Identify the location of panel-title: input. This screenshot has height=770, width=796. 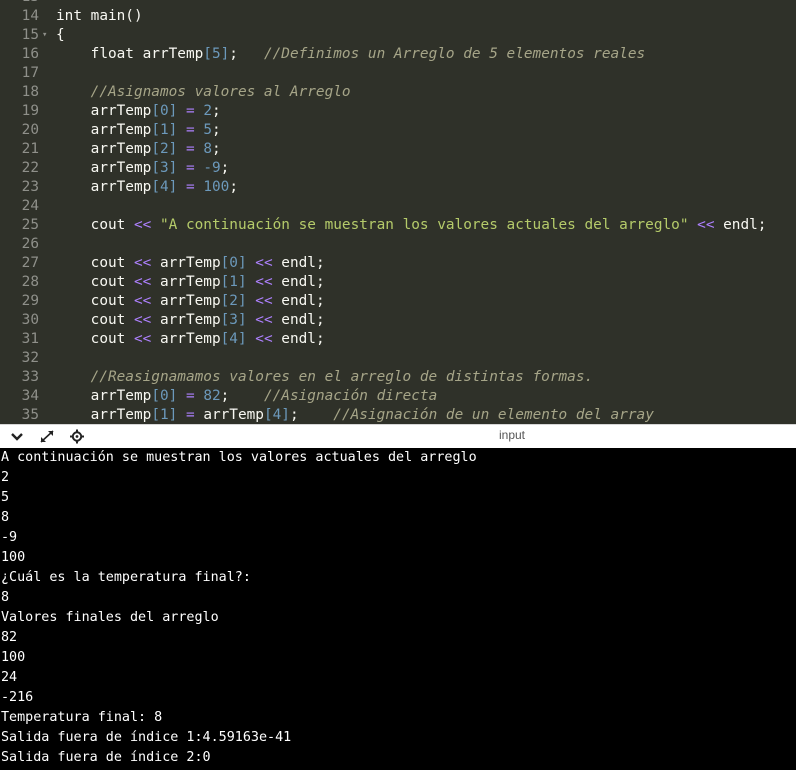
(512, 435).